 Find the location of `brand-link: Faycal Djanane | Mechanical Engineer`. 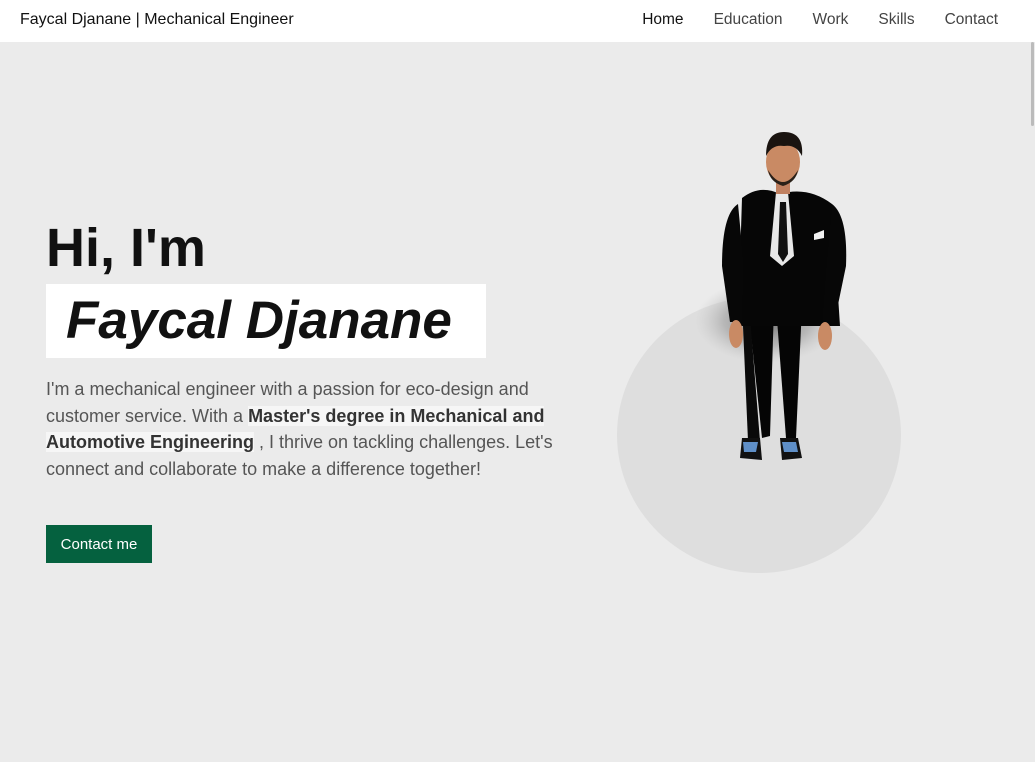

brand-link: Faycal Djanane | Mechanical Engineer is located at coordinates (157, 20).